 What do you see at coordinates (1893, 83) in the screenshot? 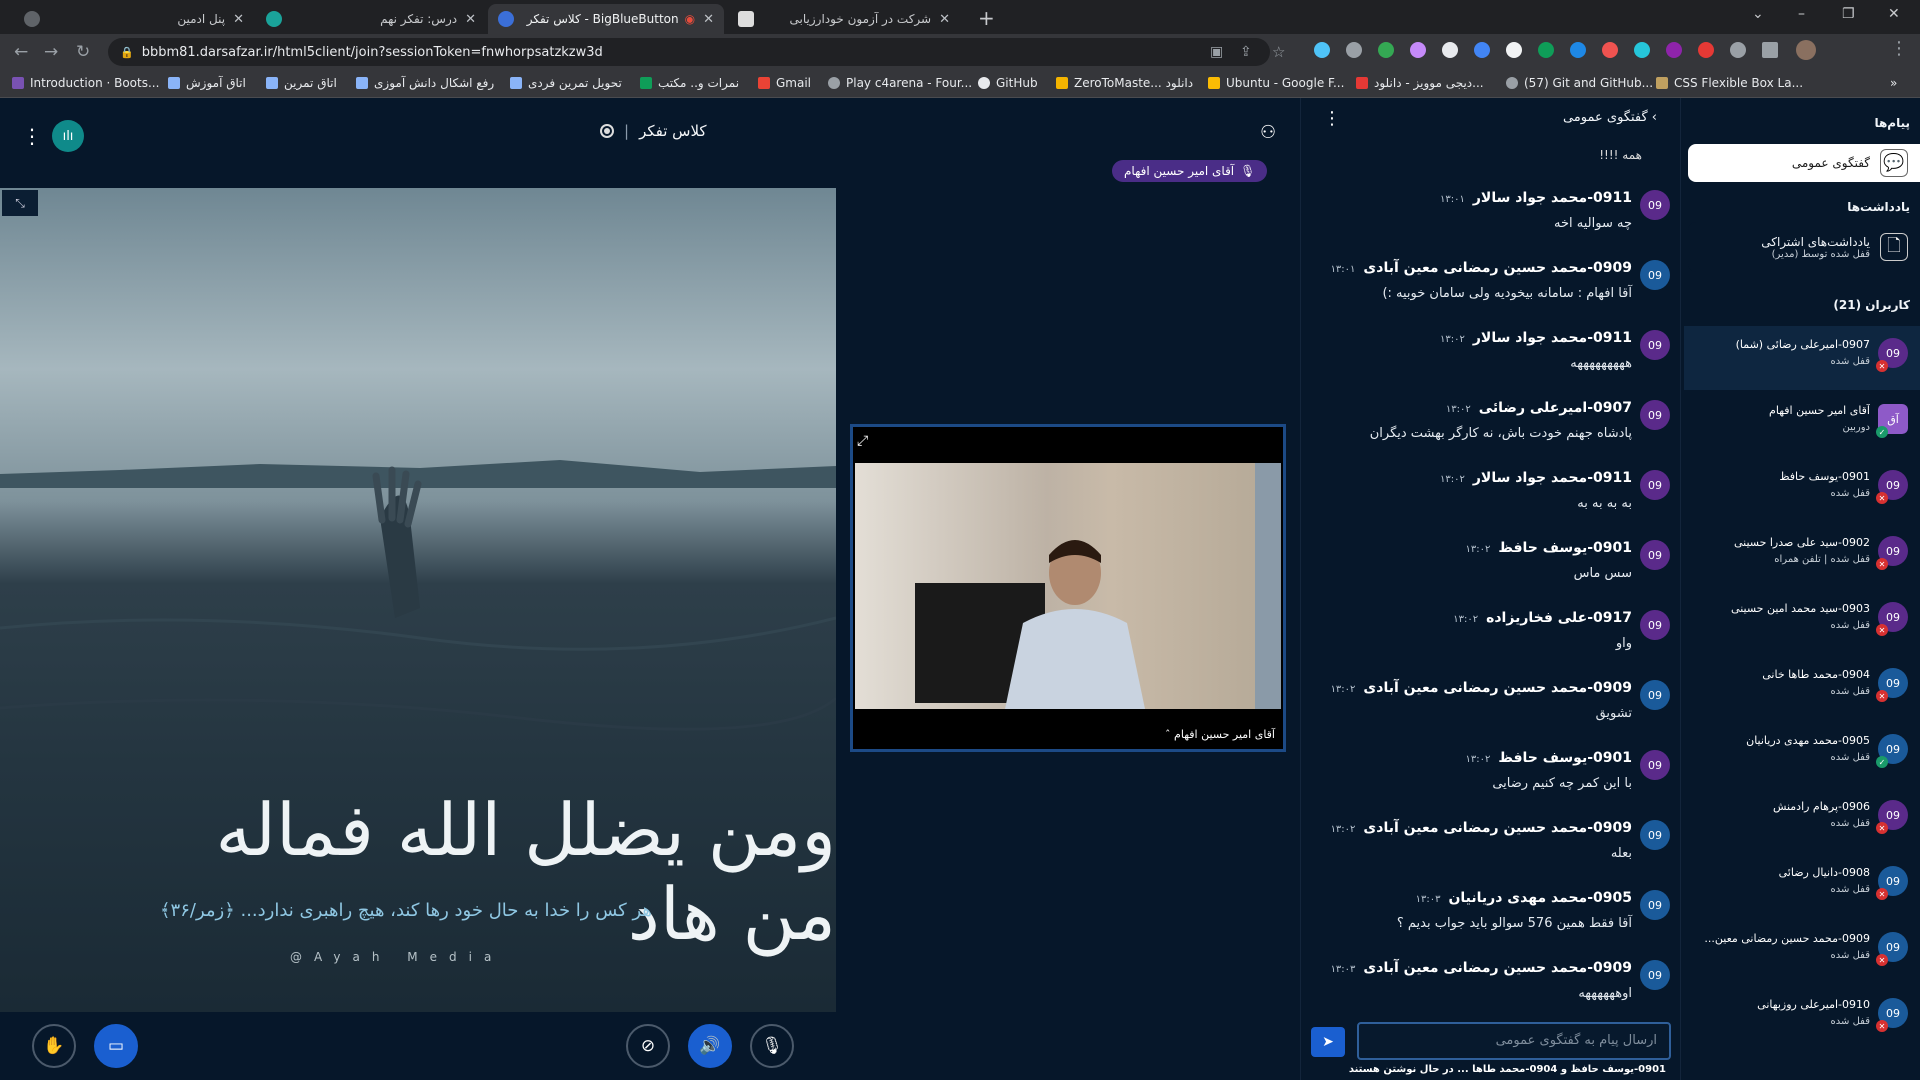
I see `bookmarks-overflow-icon: »` at bounding box center [1893, 83].